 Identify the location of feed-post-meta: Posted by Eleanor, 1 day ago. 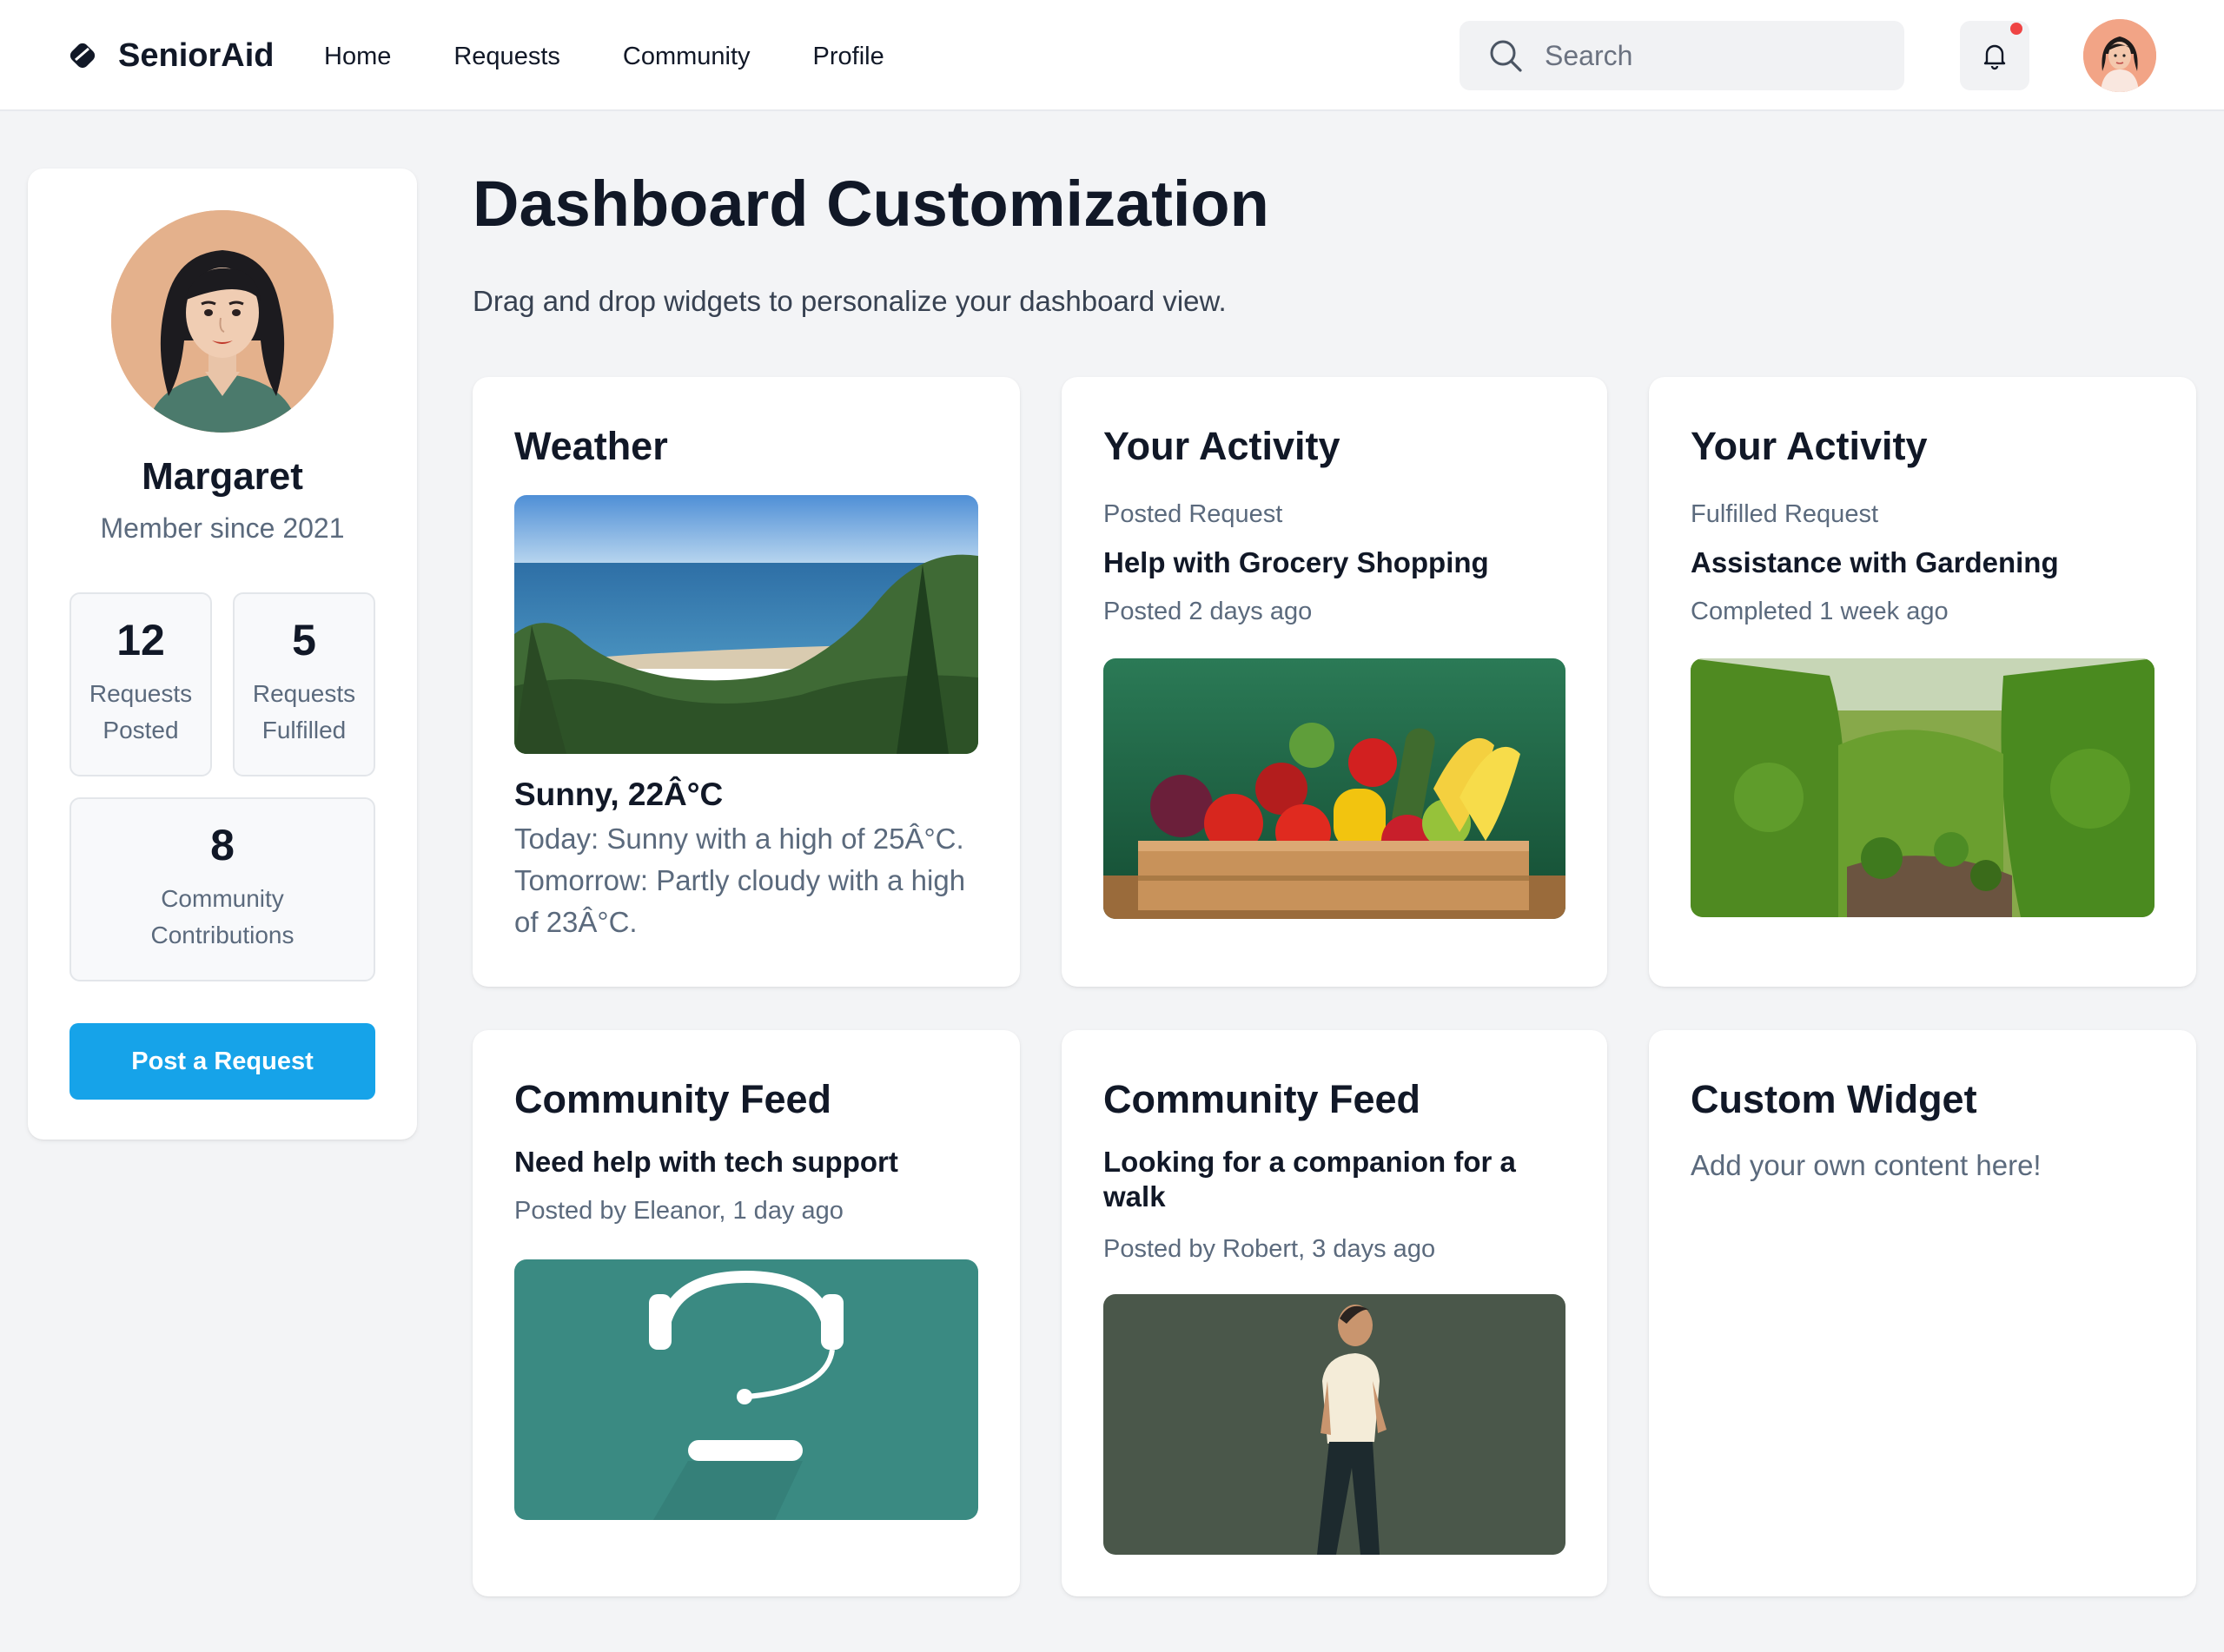
(679, 1211).